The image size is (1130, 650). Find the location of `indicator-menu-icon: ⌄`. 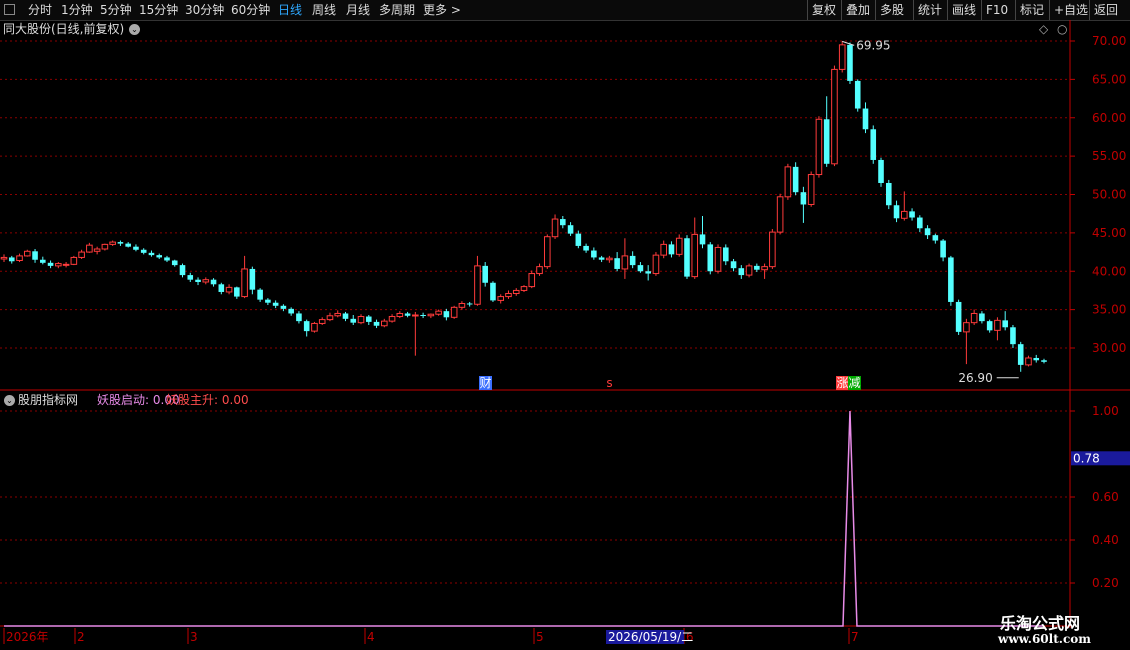

indicator-menu-icon: ⌄ is located at coordinates (9, 400).